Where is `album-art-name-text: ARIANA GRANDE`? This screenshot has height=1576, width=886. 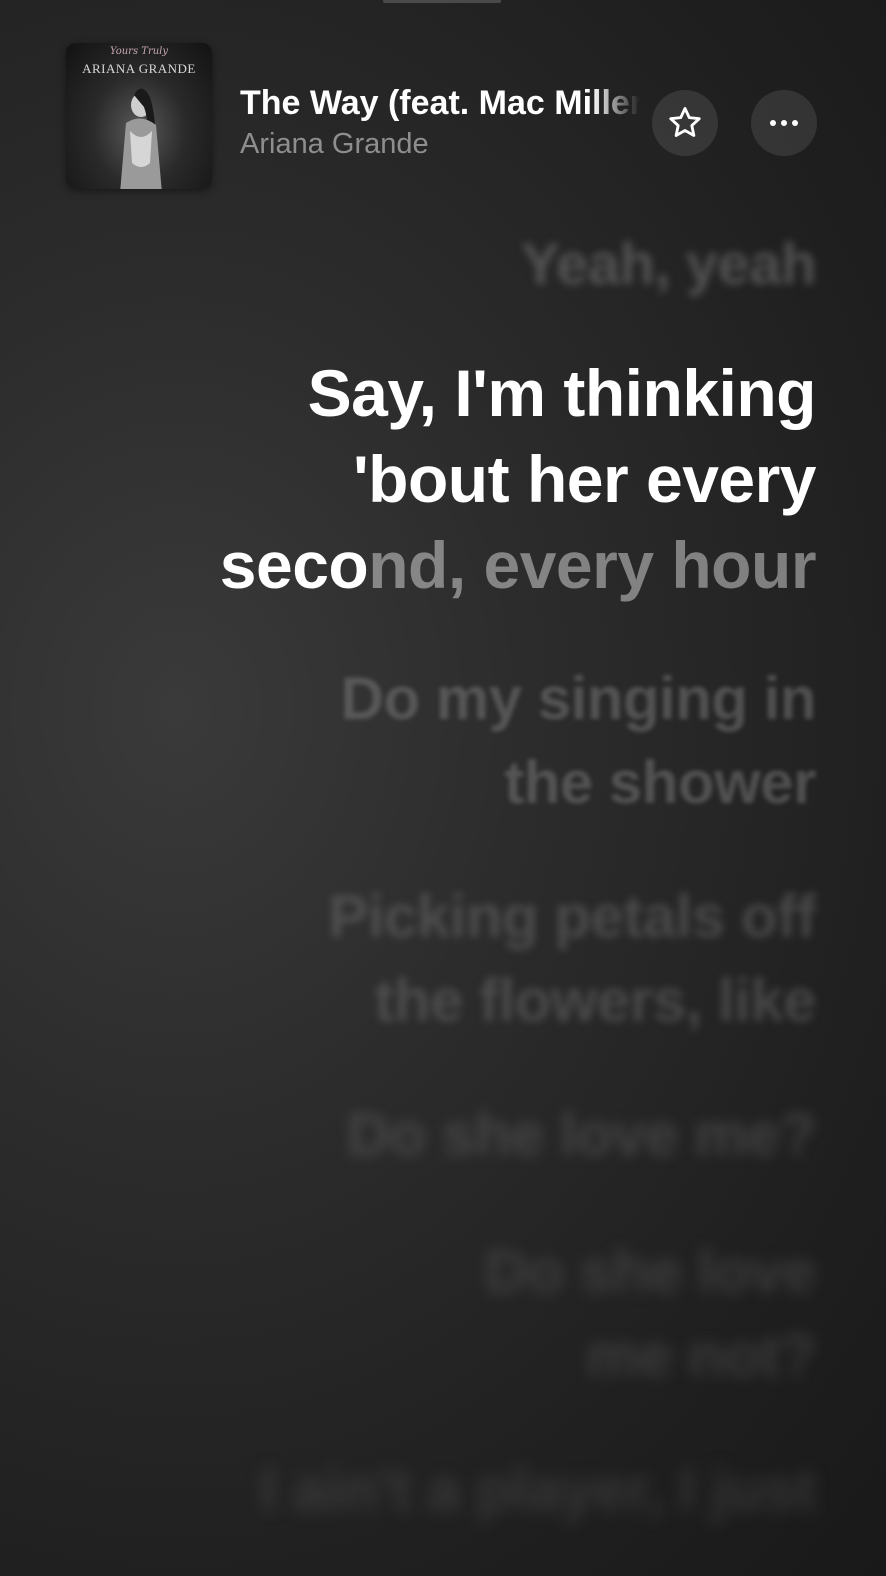
album-art-name-text: ARIANA GRANDE is located at coordinates (139, 68).